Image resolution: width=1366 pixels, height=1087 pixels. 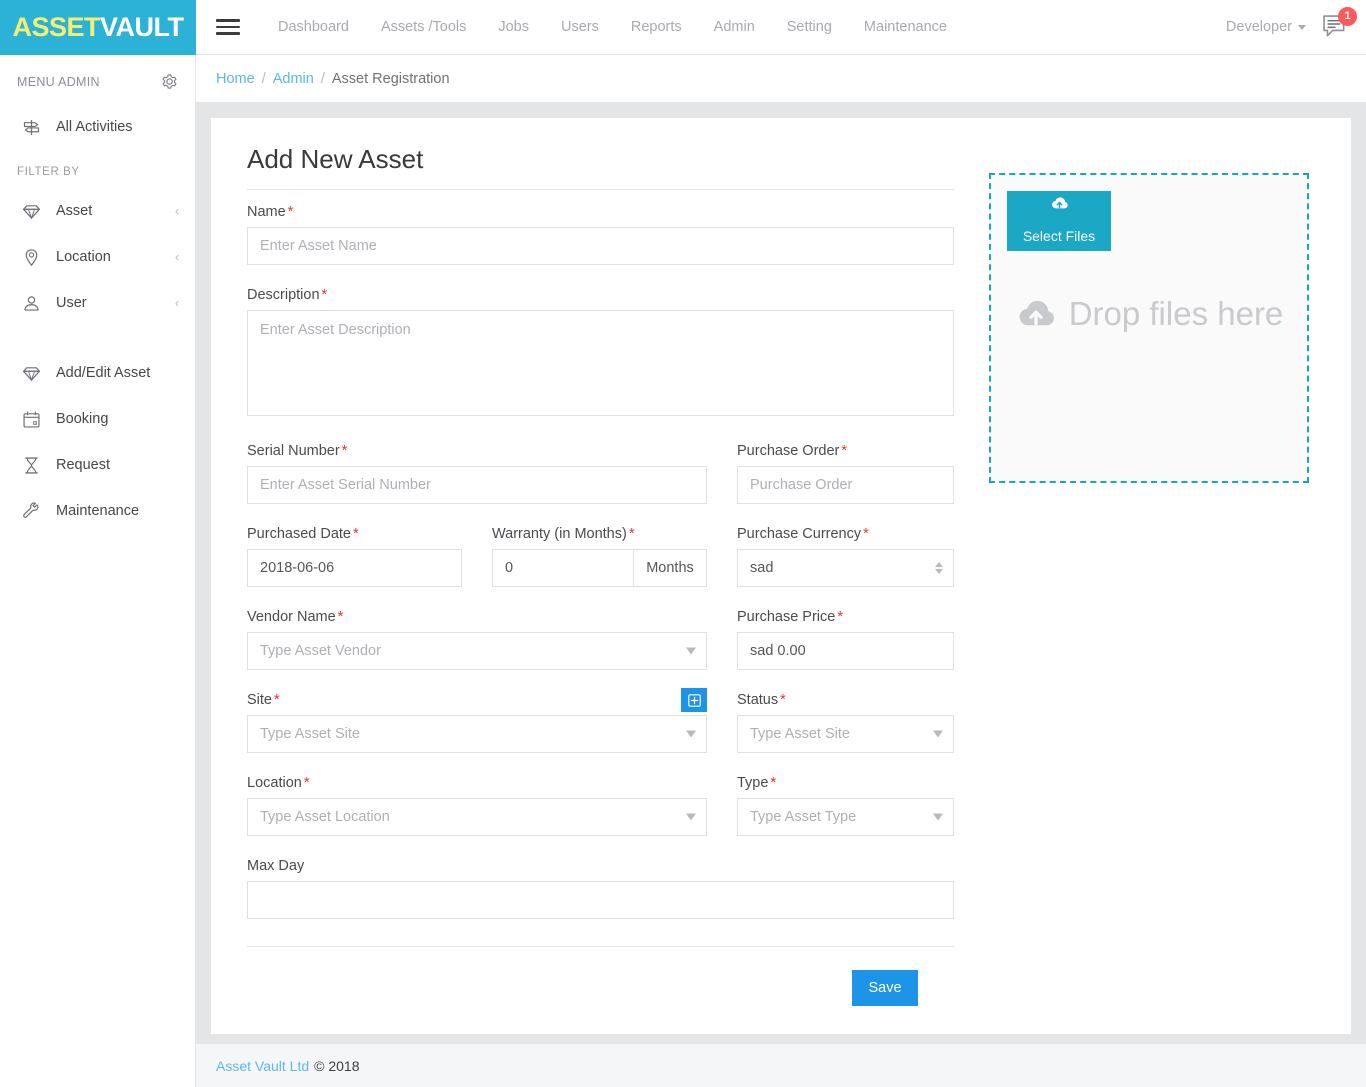 I want to click on sidebar-item-label: Maintenance, so click(x=98, y=511).